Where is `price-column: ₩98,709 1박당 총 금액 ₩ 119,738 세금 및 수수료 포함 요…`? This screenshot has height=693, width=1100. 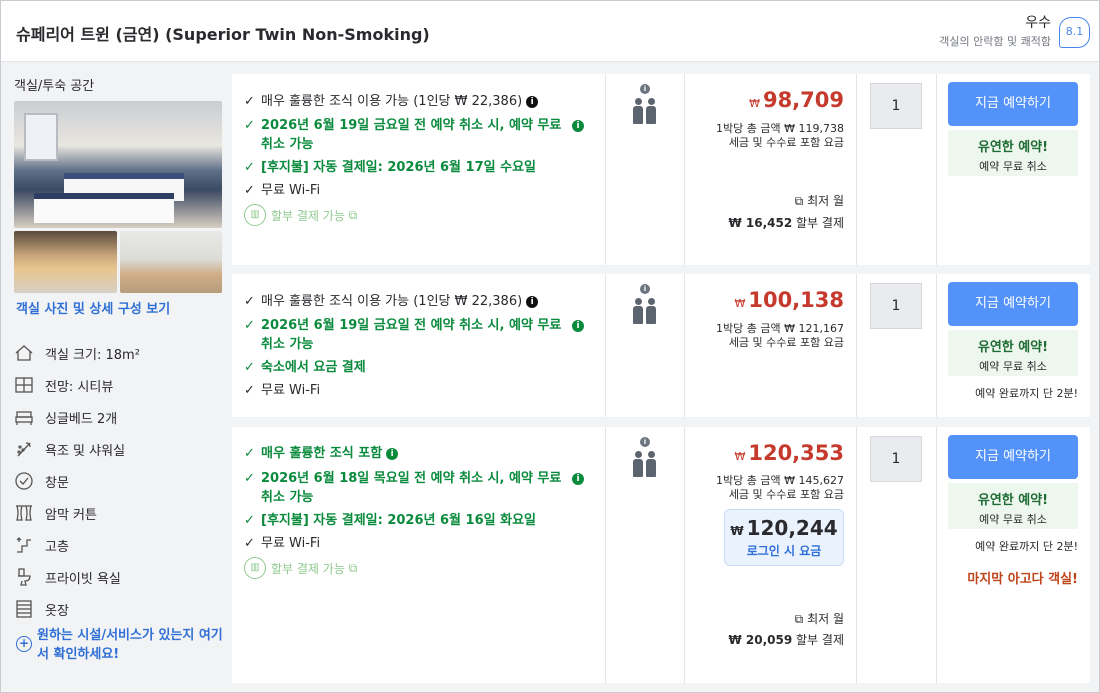 price-column: ₩98,709 1박당 총 금액 ₩ 119,738 세금 및 수수료 포함 요… is located at coordinates (771, 169).